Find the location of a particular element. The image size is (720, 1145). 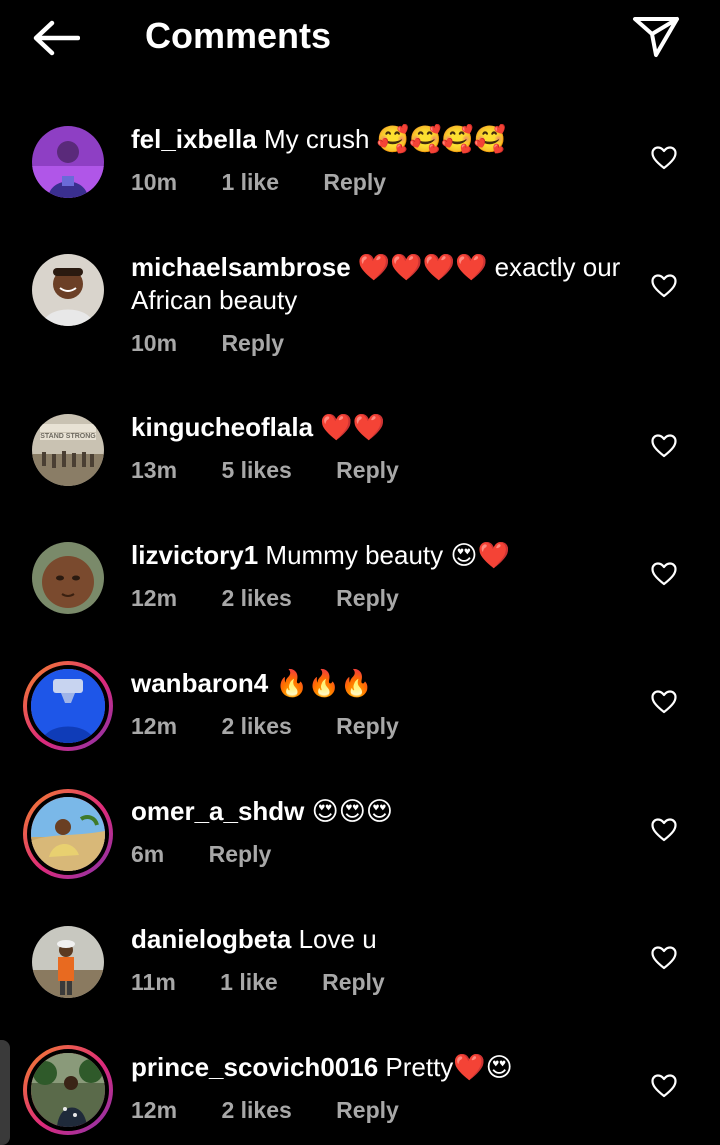

comment-username: omer_a_shdw is located at coordinates (217, 811).